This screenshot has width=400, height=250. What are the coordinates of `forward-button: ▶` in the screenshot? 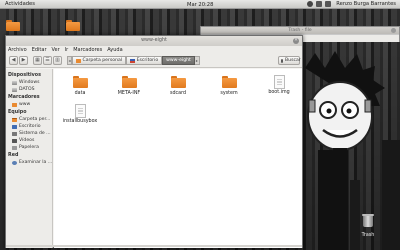 It's located at (23, 60).